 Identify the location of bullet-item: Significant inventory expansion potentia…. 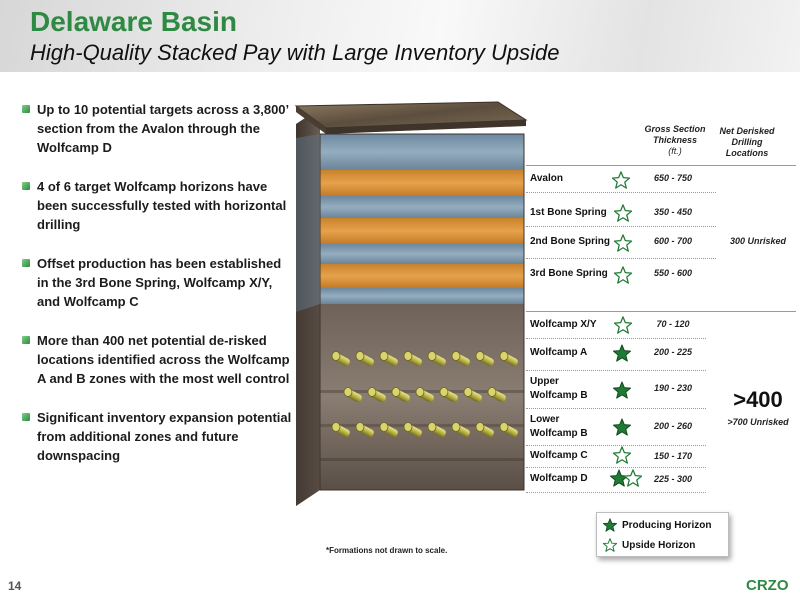
(157, 436).